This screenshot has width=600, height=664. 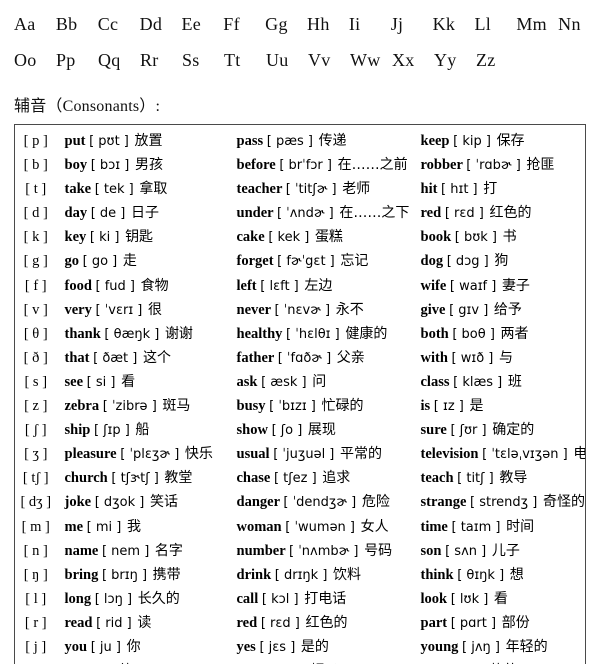 I want to click on example-entry: class [ klæs ] 班, so click(x=499, y=382).